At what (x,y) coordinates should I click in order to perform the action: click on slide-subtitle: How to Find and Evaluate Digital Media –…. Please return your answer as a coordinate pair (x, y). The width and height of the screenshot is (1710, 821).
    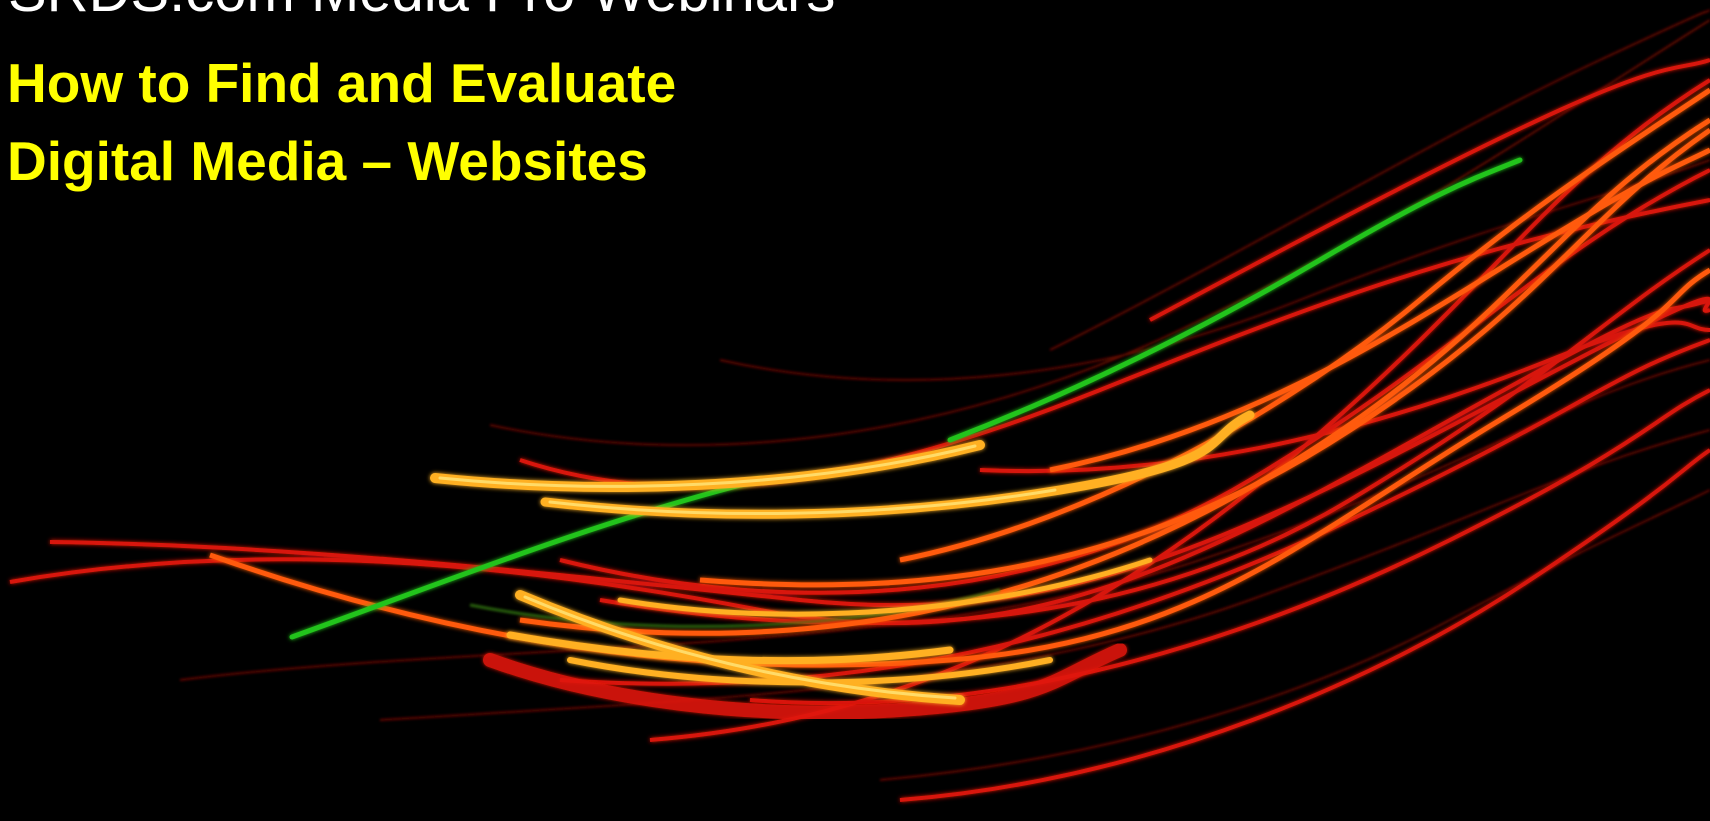
    Looking at the image, I should click on (341, 122).